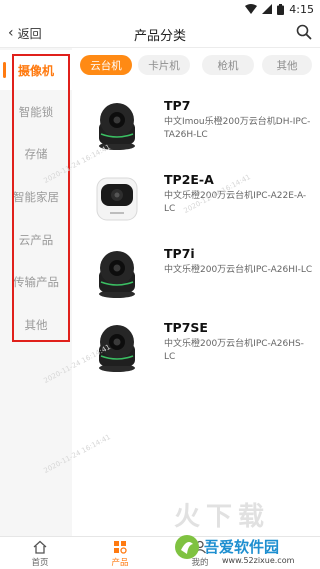 The width and height of the screenshot is (320, 569). What do you see at coordinates (106, 65) in the screenshot?
I see `chip-ptz: 云台机` at bounding box center [106, 65].